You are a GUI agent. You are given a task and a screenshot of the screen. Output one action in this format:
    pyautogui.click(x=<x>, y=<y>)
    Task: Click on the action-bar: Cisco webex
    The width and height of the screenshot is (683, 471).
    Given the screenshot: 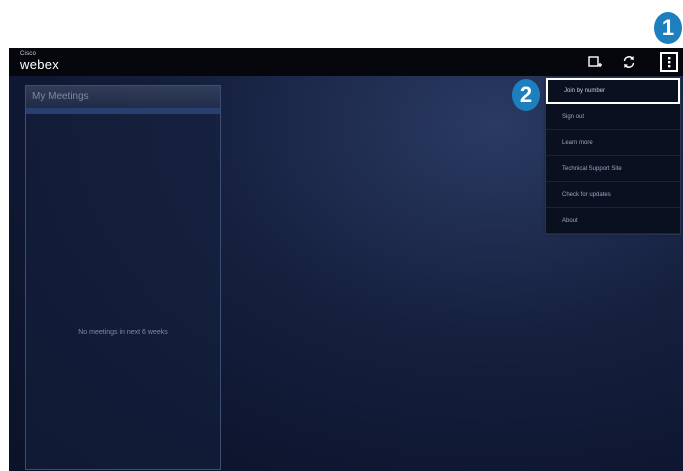 What is the action you would take?
    pyautogui.click(x=346, y=62)
    